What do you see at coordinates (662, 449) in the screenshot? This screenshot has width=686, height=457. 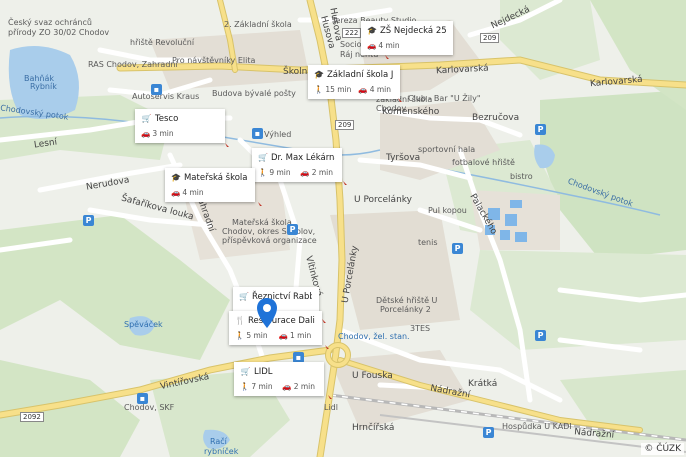 I see `map-attribution: © ČÚZK` at bounding box center [662, 449].